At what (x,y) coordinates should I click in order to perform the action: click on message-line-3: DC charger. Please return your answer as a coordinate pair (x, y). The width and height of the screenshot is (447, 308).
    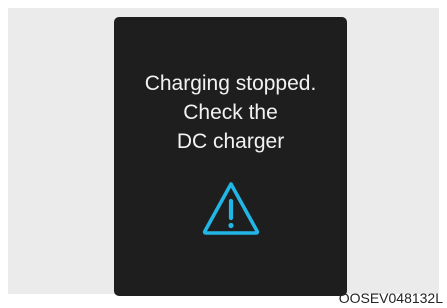
    Looking at the image, I should click on (230, 141).